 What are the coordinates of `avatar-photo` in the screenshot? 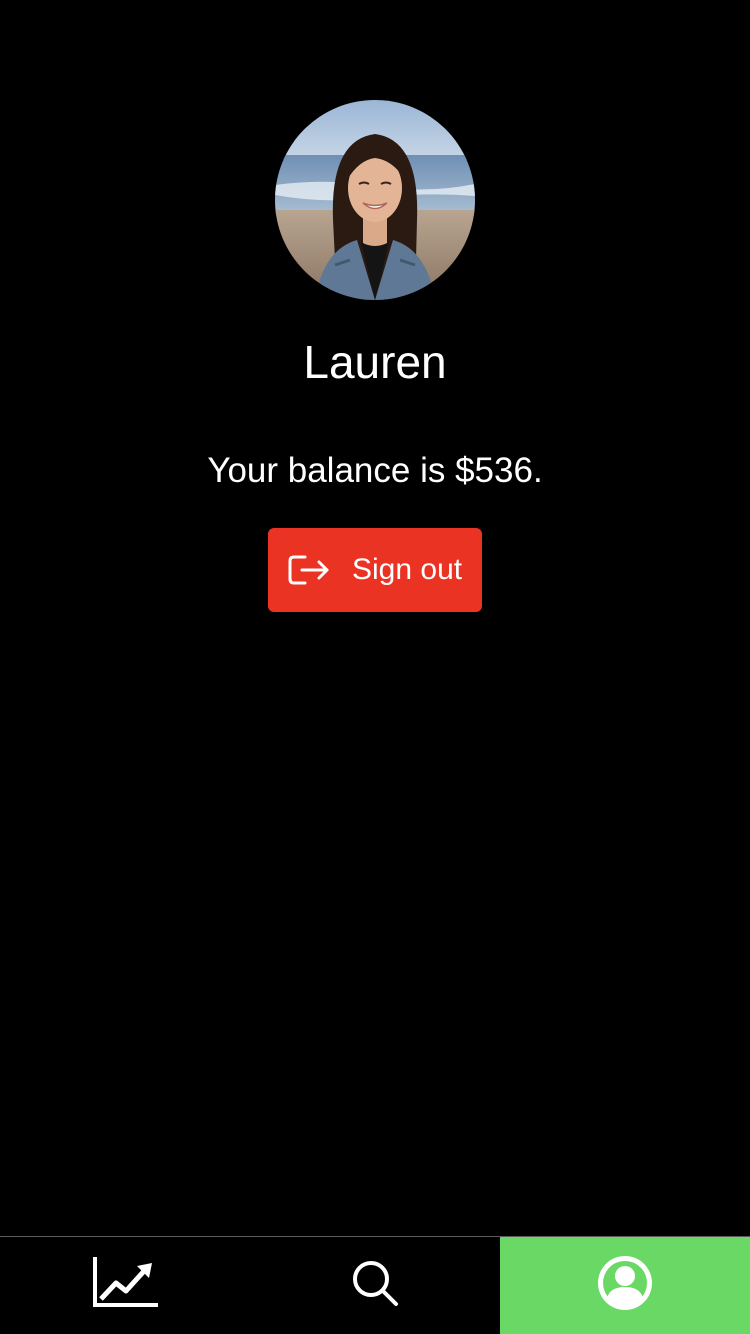 It's located at (375, 200).